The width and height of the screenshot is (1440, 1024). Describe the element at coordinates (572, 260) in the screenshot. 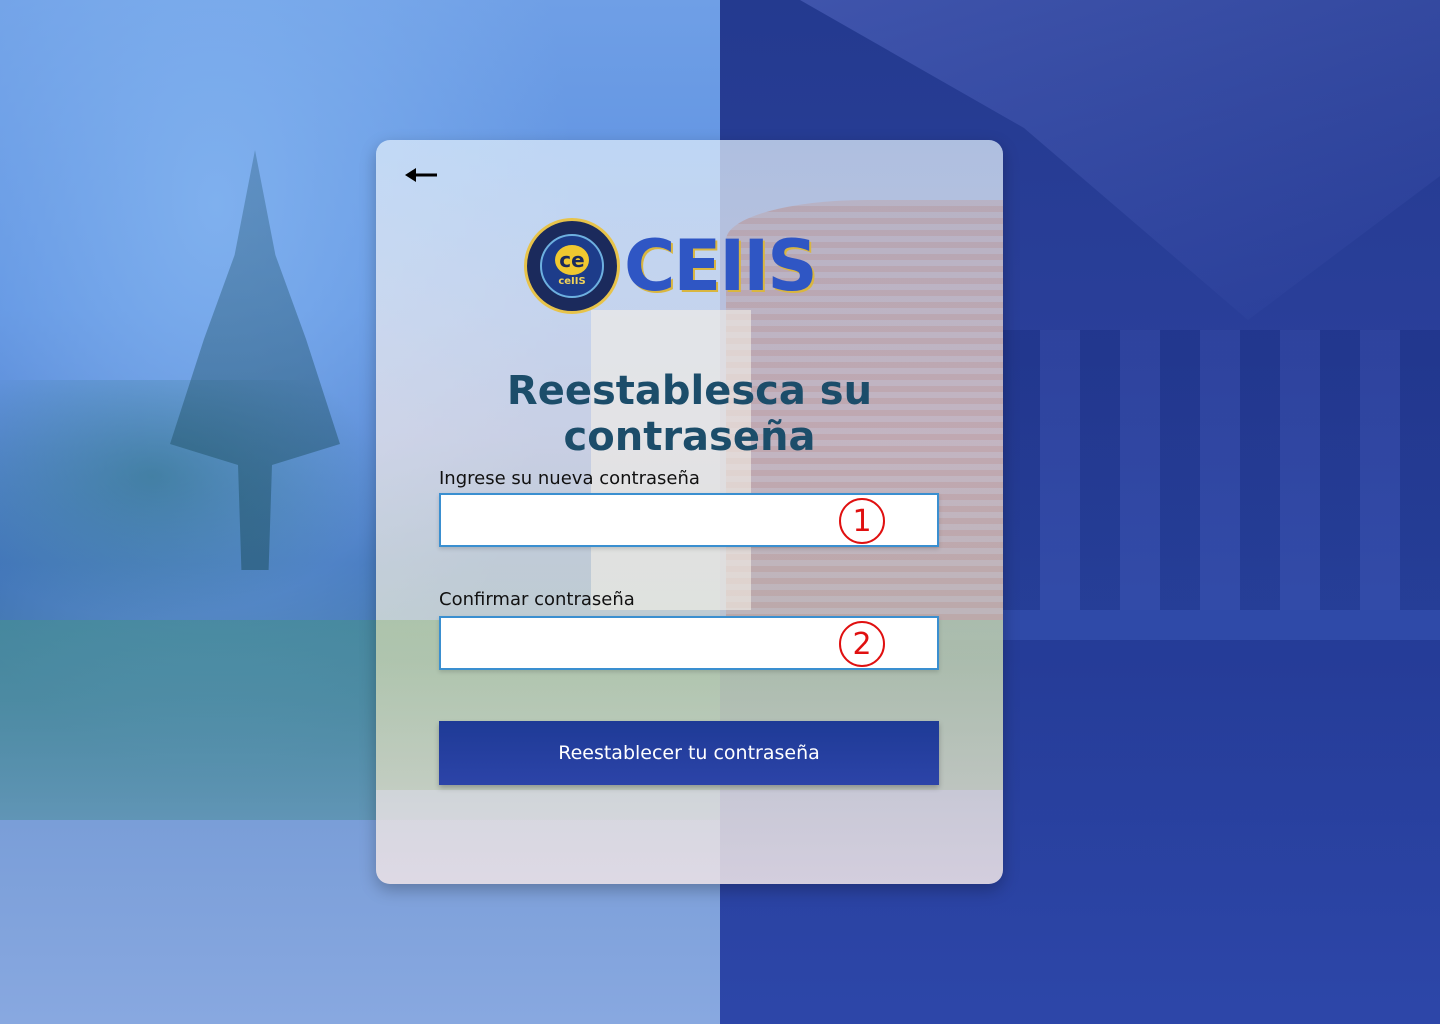

I see `seal-mark: ce` at that location.